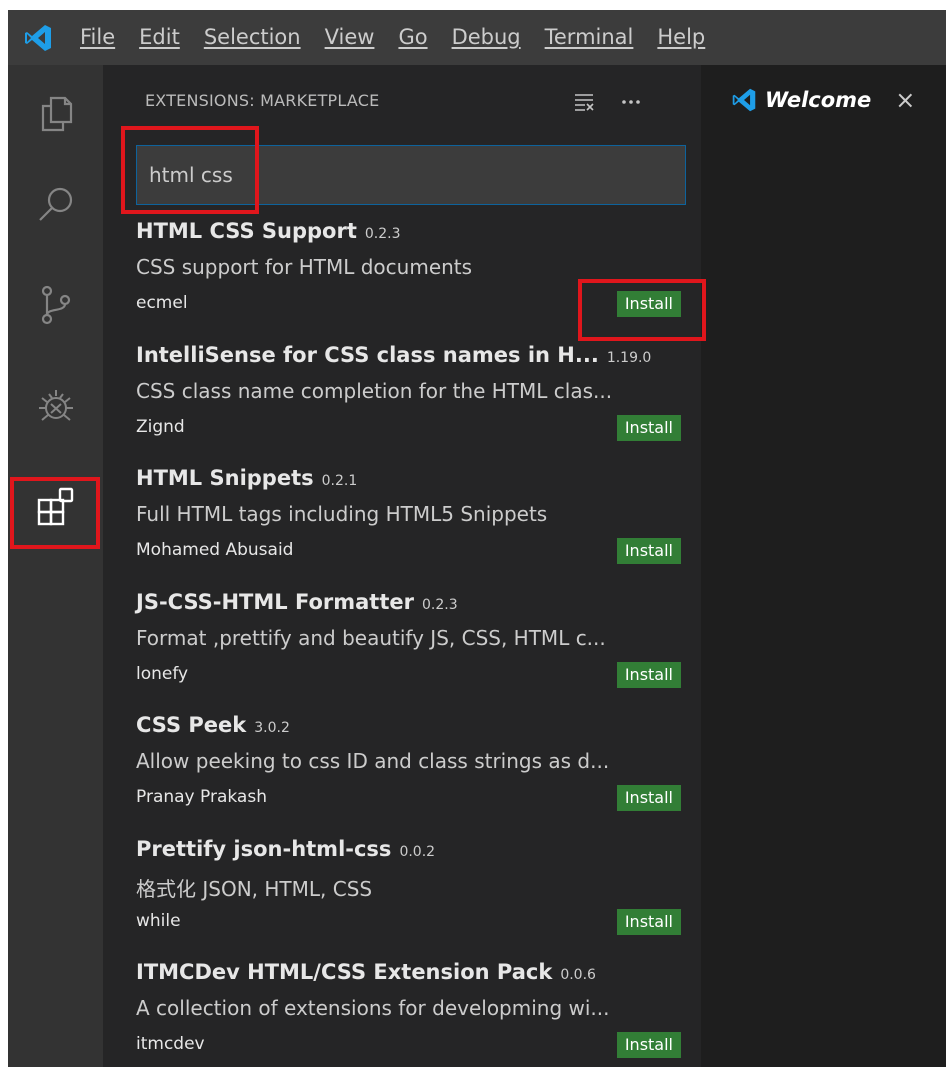 The height and width of the screenshot is (1067, 946). What do you see at coordinates (629, 357) in the screenshot?
I see `extension-version: 1.19.0` at bounding box center [629, 357].